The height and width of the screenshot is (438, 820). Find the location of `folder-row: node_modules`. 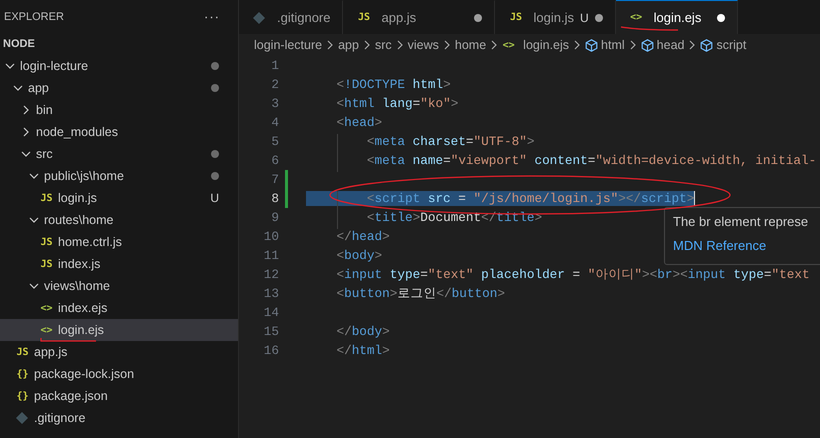

folder-row: node_modules is located at coordinates (119, 132).